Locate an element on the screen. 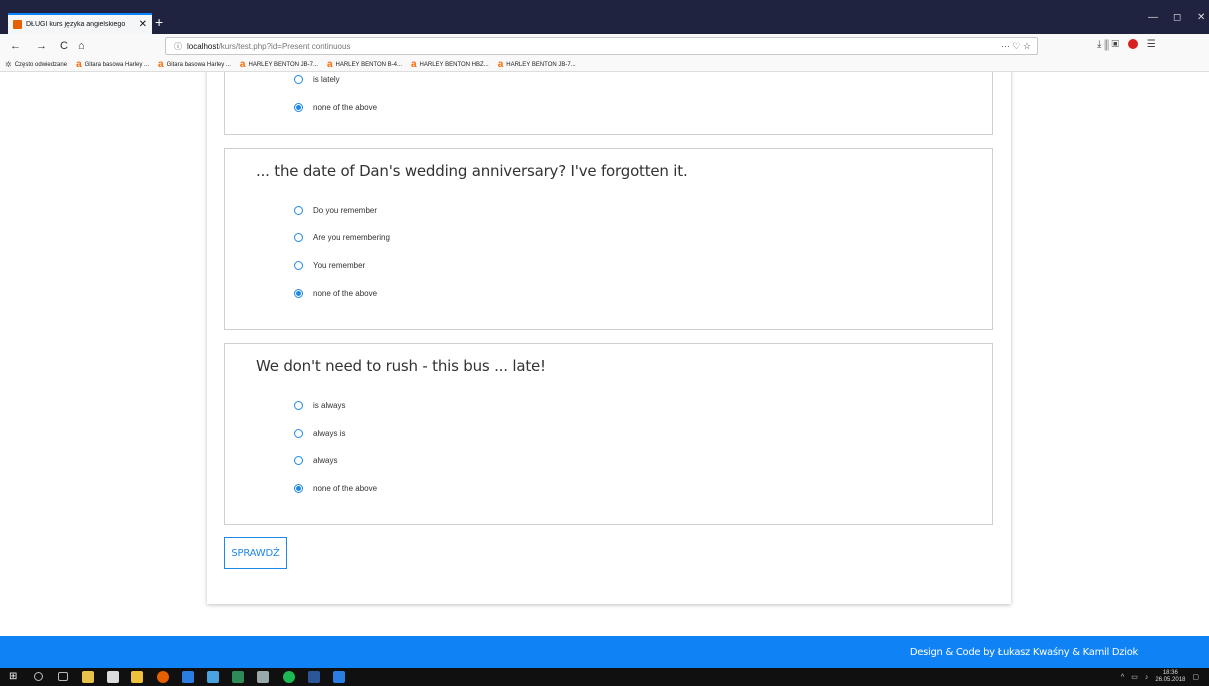 This screenshot has width=1209, height=686. browser-tab: DŁUGI kurs języka angielskiego ✕ is located at coordinates (80, 23).